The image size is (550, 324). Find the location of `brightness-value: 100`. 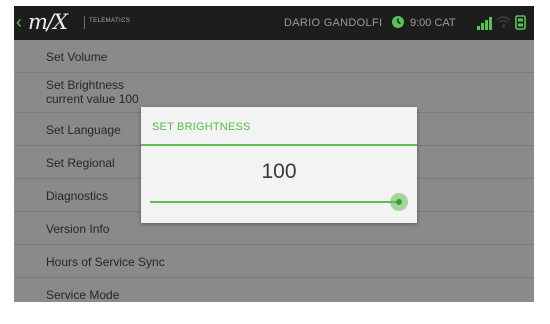

brightness-value: 100 is located at coordinates (279, 171).